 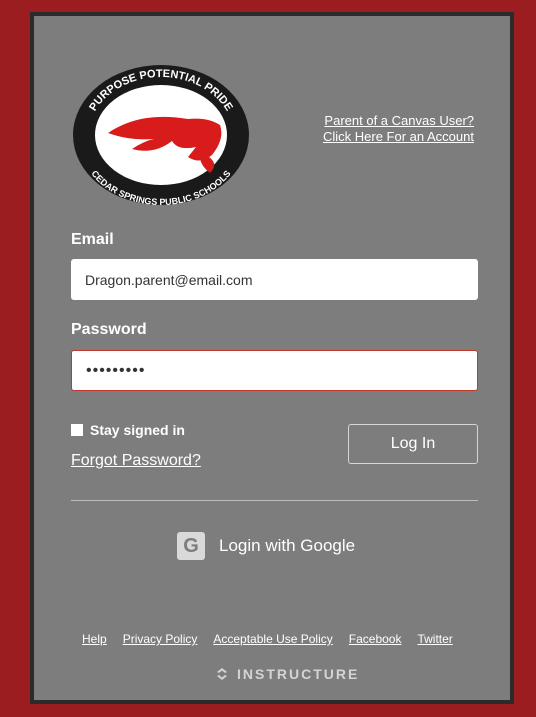 I want to click on parent-link-line1: Parent of a Canvas User?, so click(x=398, y=121).